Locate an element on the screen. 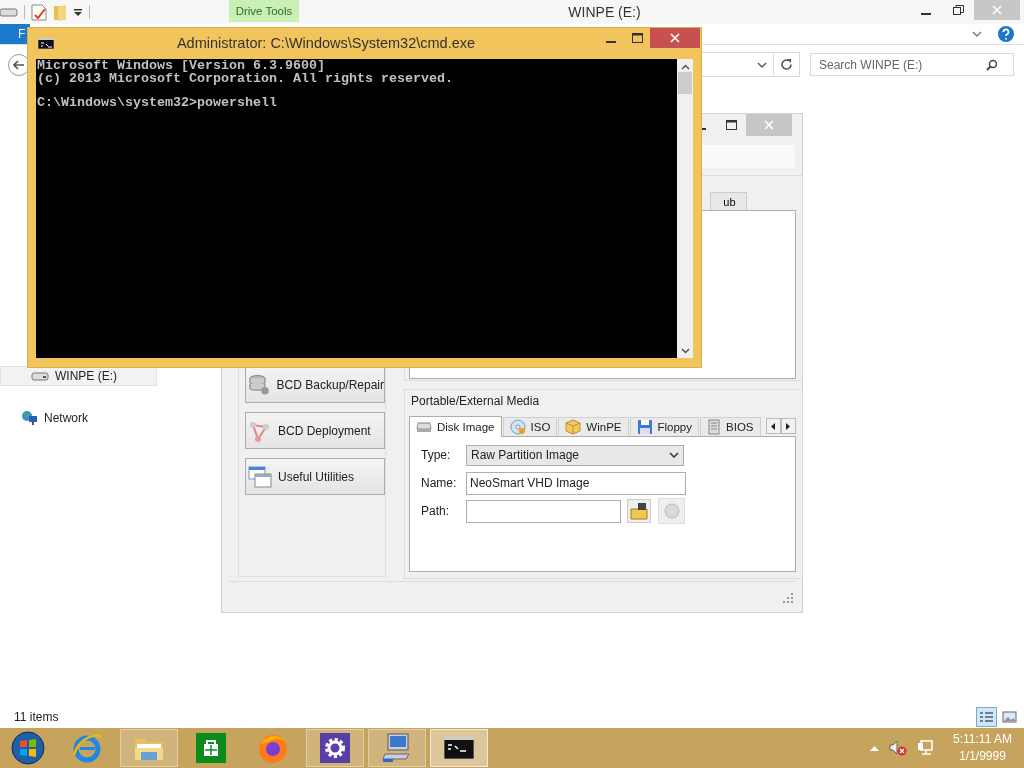 The height and width of the screenshot is (768, 1024). media-tab: ISO is located at coordinates (530, 426).